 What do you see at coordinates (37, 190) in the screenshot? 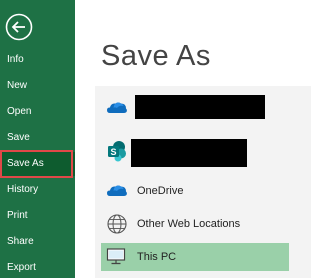
I see `nav-item-history: History` at bounding box center [37, 190].